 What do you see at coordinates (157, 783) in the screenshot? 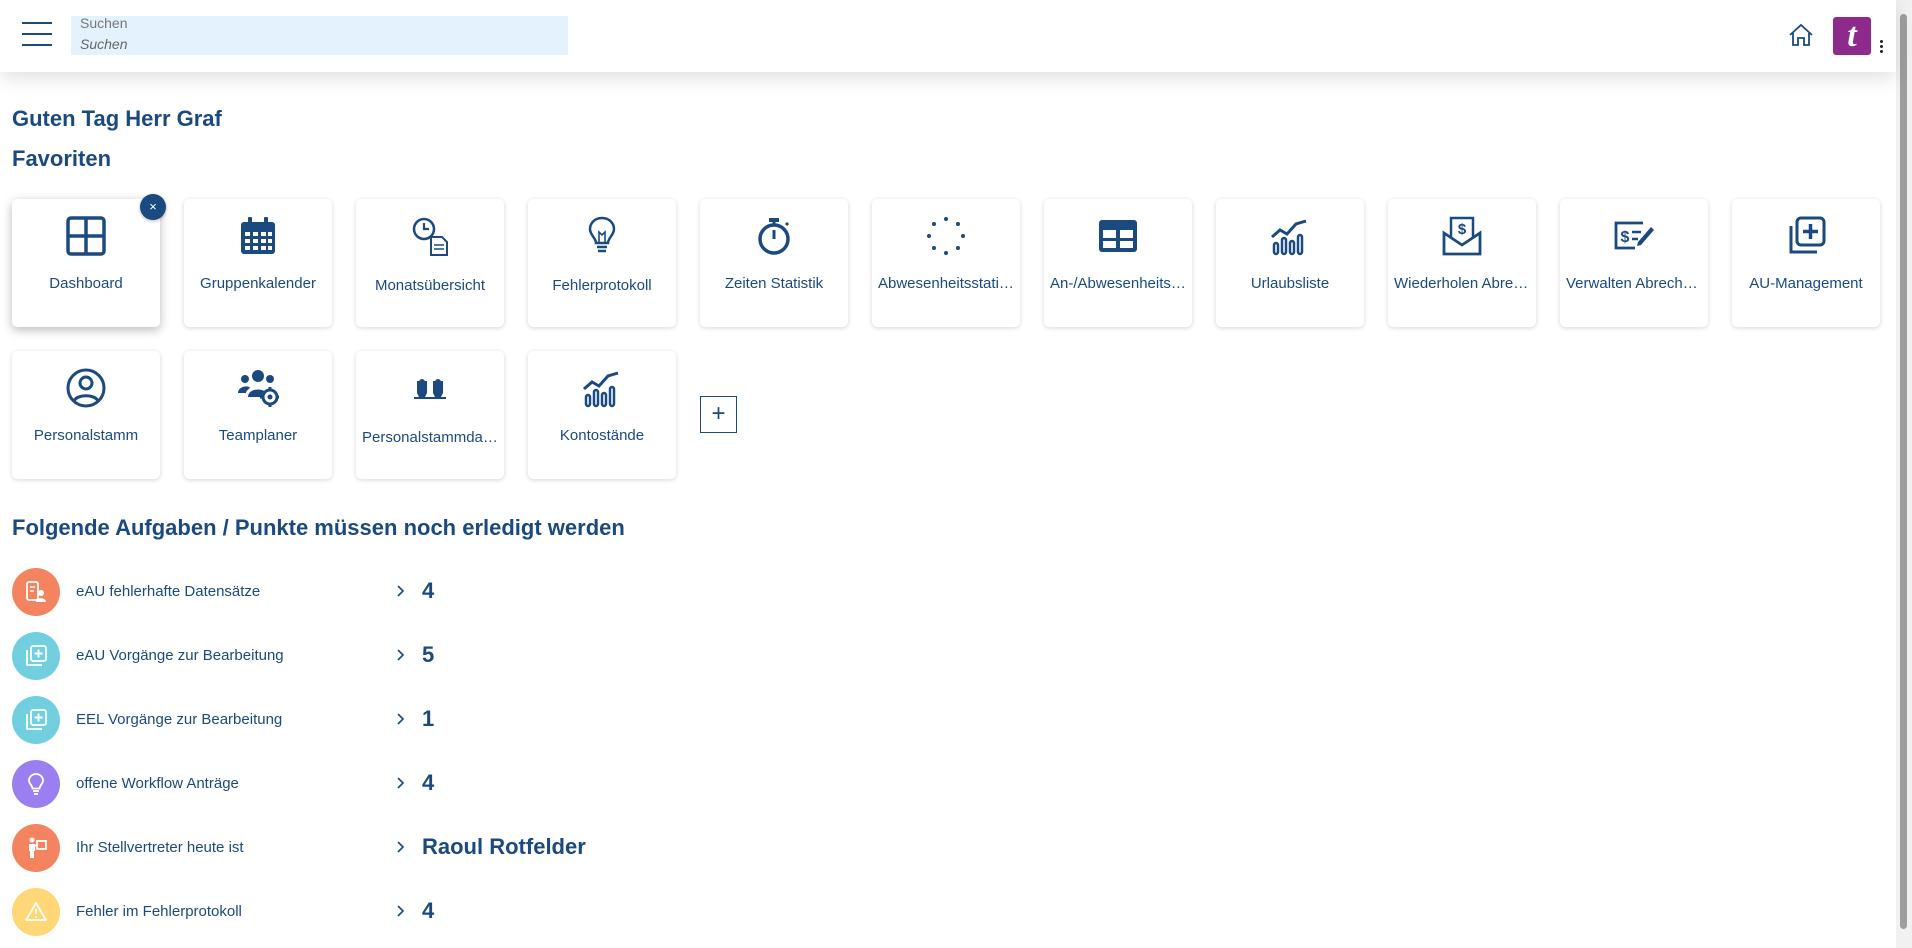
I see `task-label: offene Workflow Anträge` at bounding box center [157, 783].